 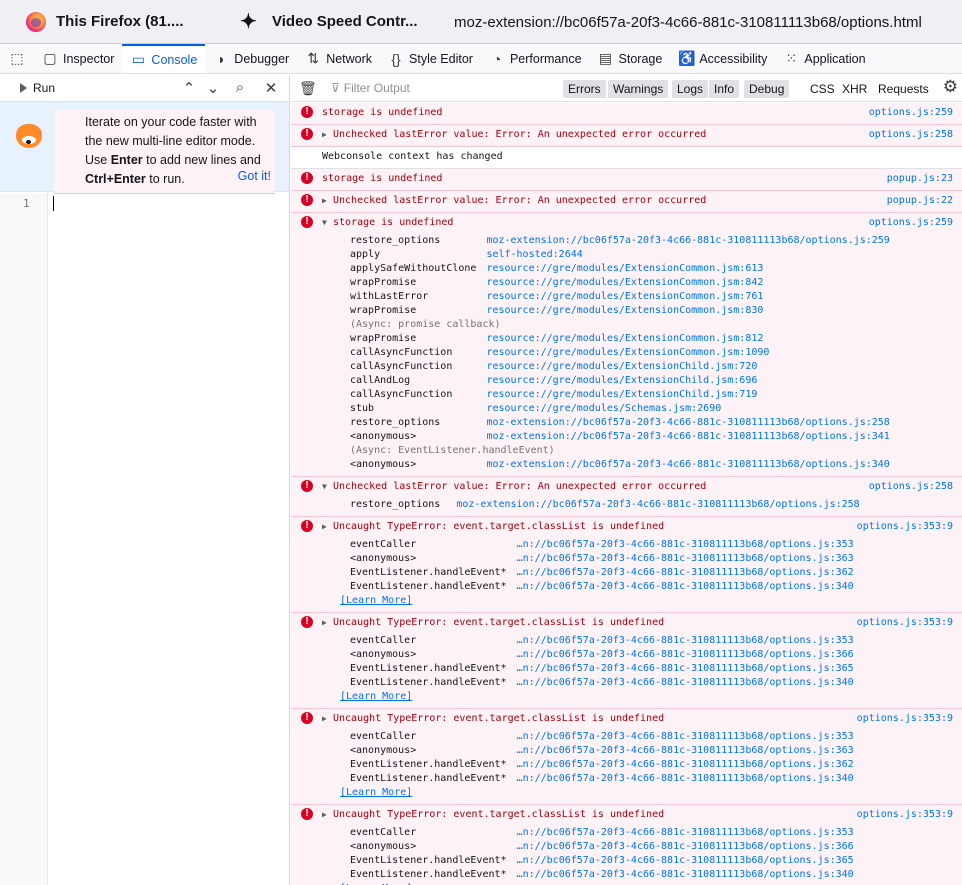 What do you see at coordinates (724, 409) in the screenshot?
I see `frame-source-link: resource://gre/modules/Schemas.jsm:2690` at bounding box center [724, 409].